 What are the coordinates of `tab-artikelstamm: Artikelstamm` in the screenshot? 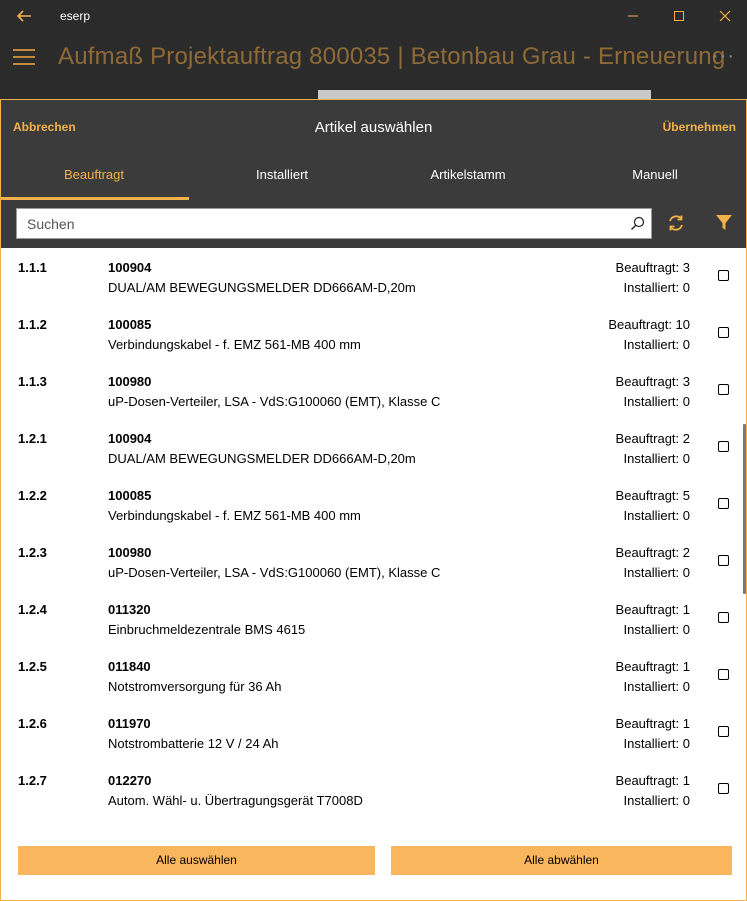 It's located at (468, 178).